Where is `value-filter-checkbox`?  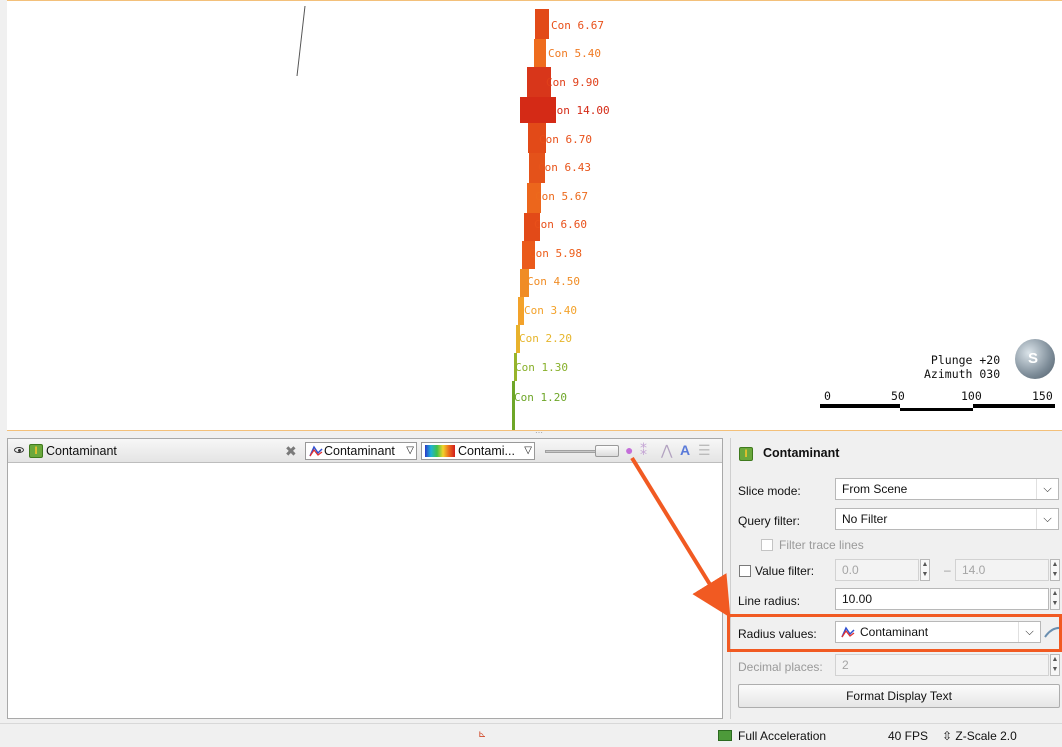 value-filter-checkbox is located at coordinates (745, 571).